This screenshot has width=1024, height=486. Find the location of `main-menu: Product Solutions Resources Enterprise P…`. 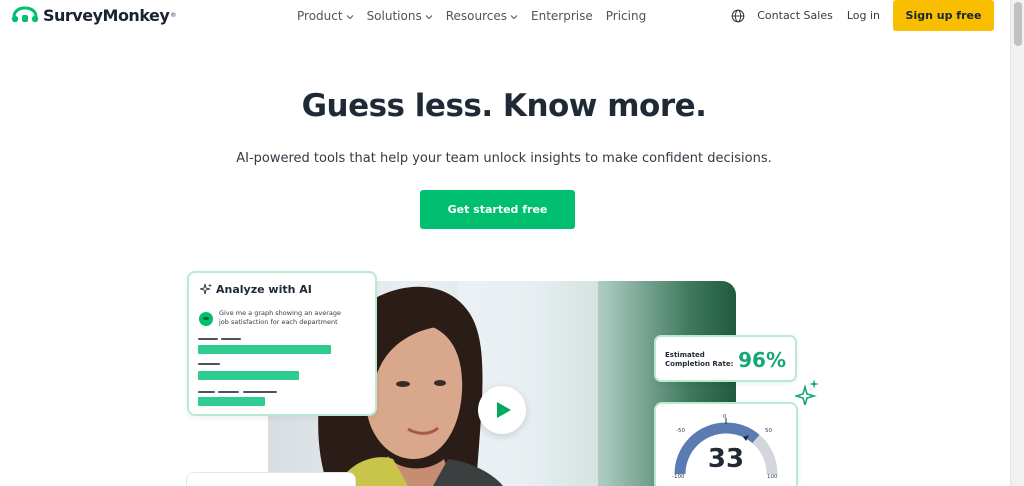

main-menu: Product Solutions Resources Enterprise P… is located at coordinates (478, 16).